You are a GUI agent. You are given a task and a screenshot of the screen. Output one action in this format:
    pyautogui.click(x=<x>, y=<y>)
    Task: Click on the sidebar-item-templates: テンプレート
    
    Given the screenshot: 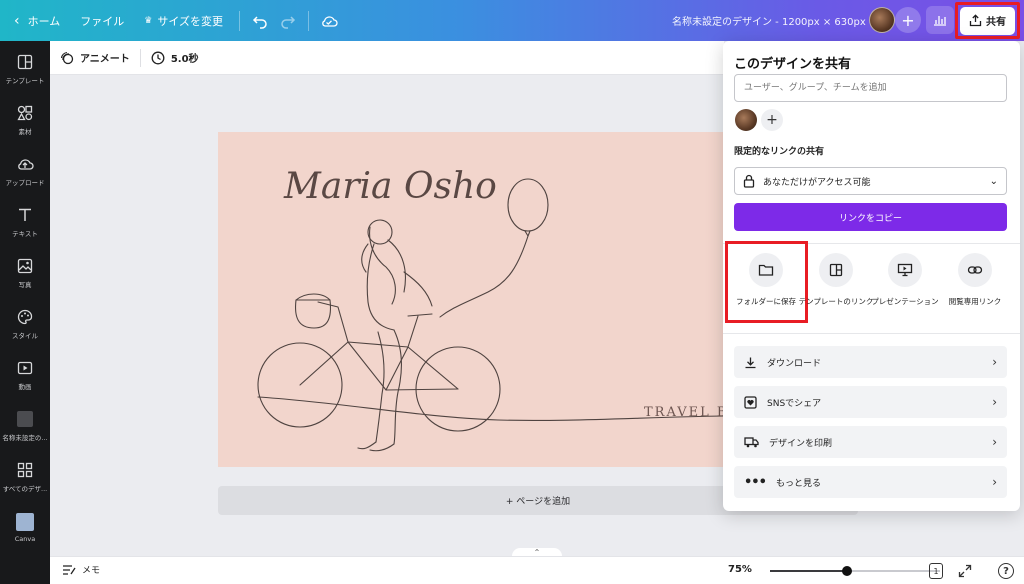 What is the action you would take?
    pyautogui.click(x=25, y=68)
    